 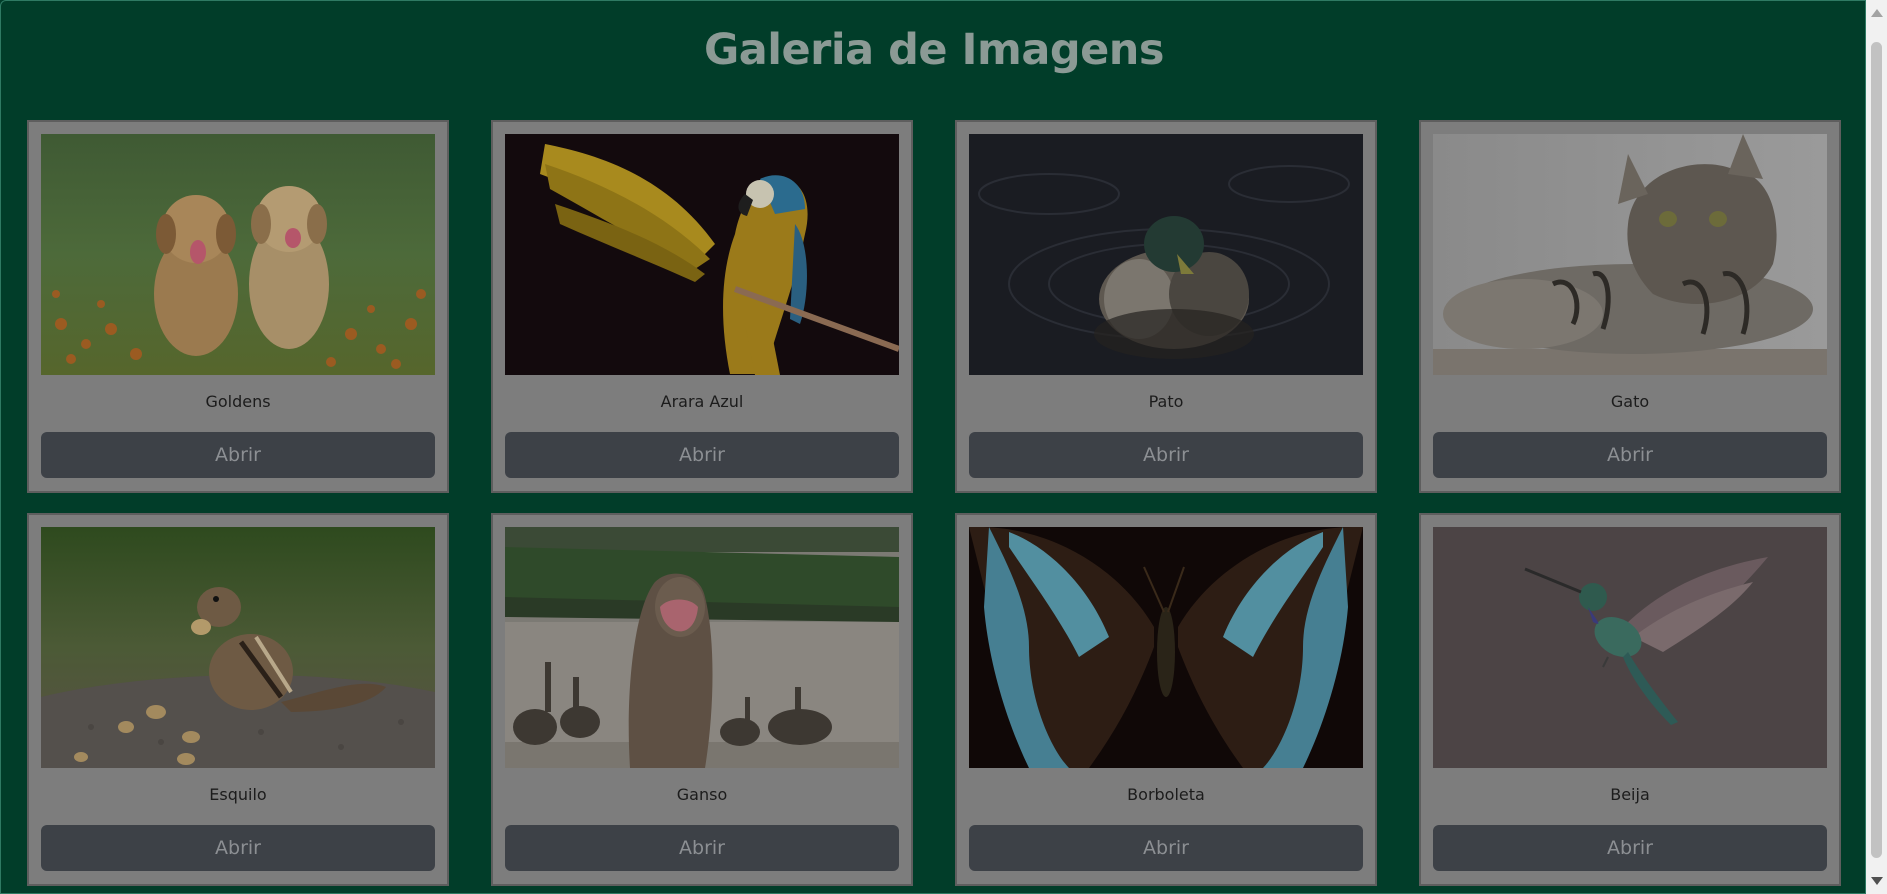 What do you see at coordinates (1877, 881) in the screenshot?
I see `scroll-down-arrow-icon` at bounding box center [1877, 881].